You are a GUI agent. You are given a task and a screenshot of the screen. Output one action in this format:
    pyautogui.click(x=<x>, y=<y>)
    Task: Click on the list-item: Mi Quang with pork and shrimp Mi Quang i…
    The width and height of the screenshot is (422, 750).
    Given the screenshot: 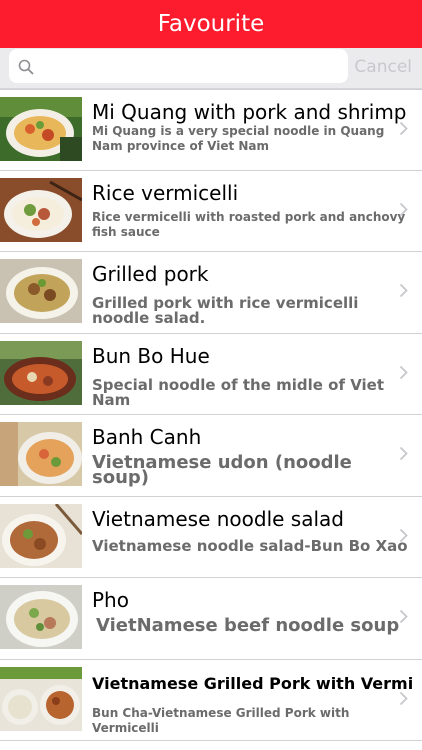 What is the action you would take?
    pyautogui.click(x=211, y=130)
    